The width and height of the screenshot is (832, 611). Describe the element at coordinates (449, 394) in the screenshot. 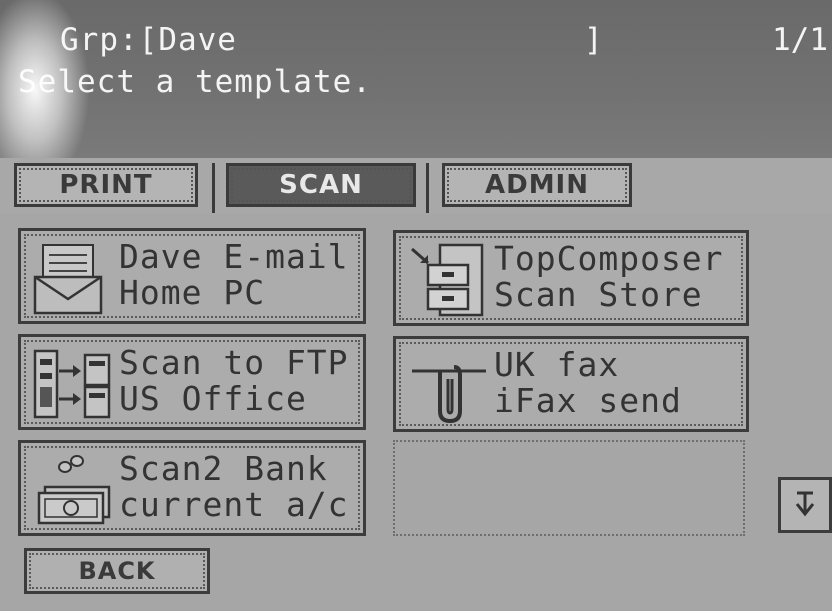

I see `fax-paperclip-icon` at that location.